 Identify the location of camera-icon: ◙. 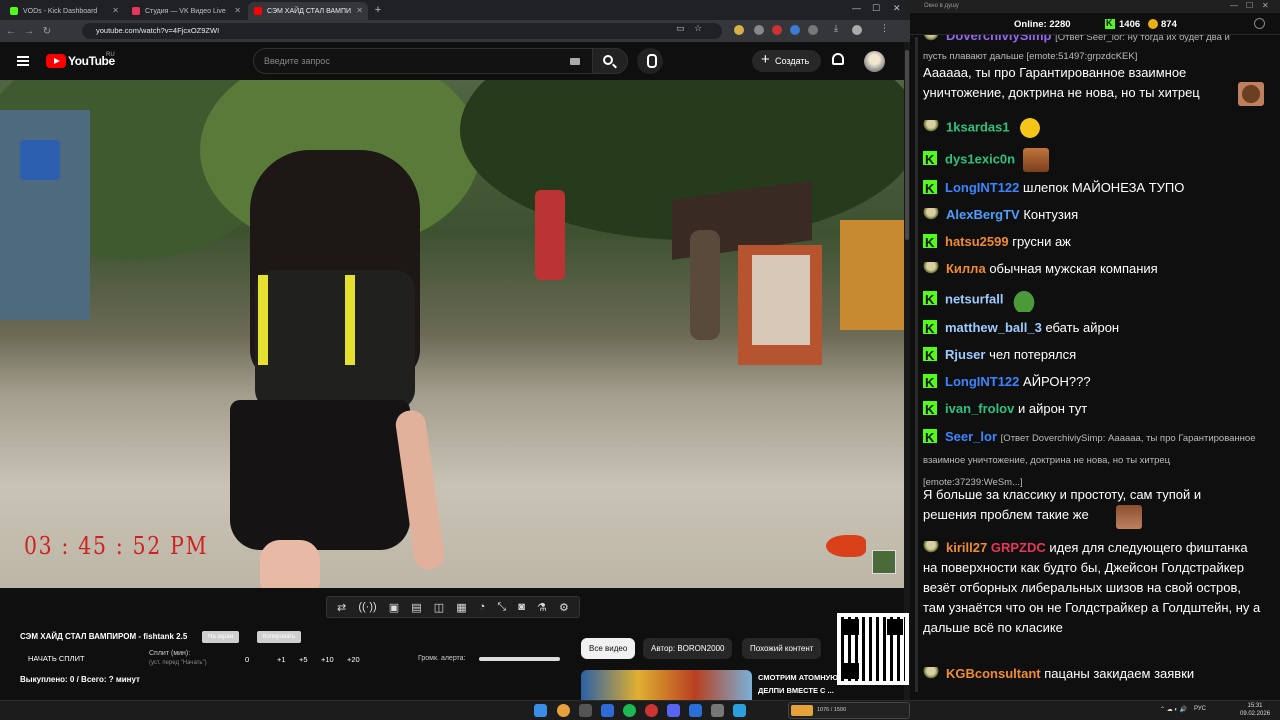
(521, 607).